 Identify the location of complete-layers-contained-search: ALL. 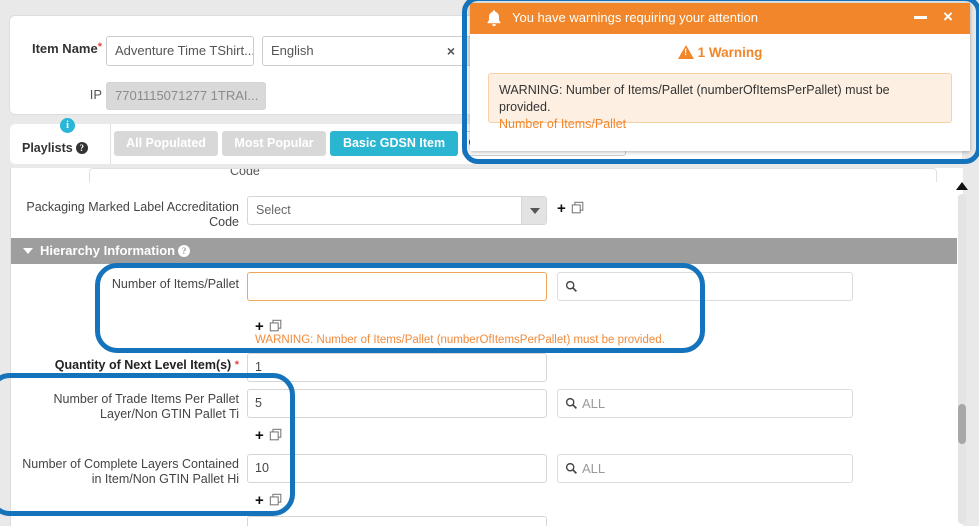
(705, 468).